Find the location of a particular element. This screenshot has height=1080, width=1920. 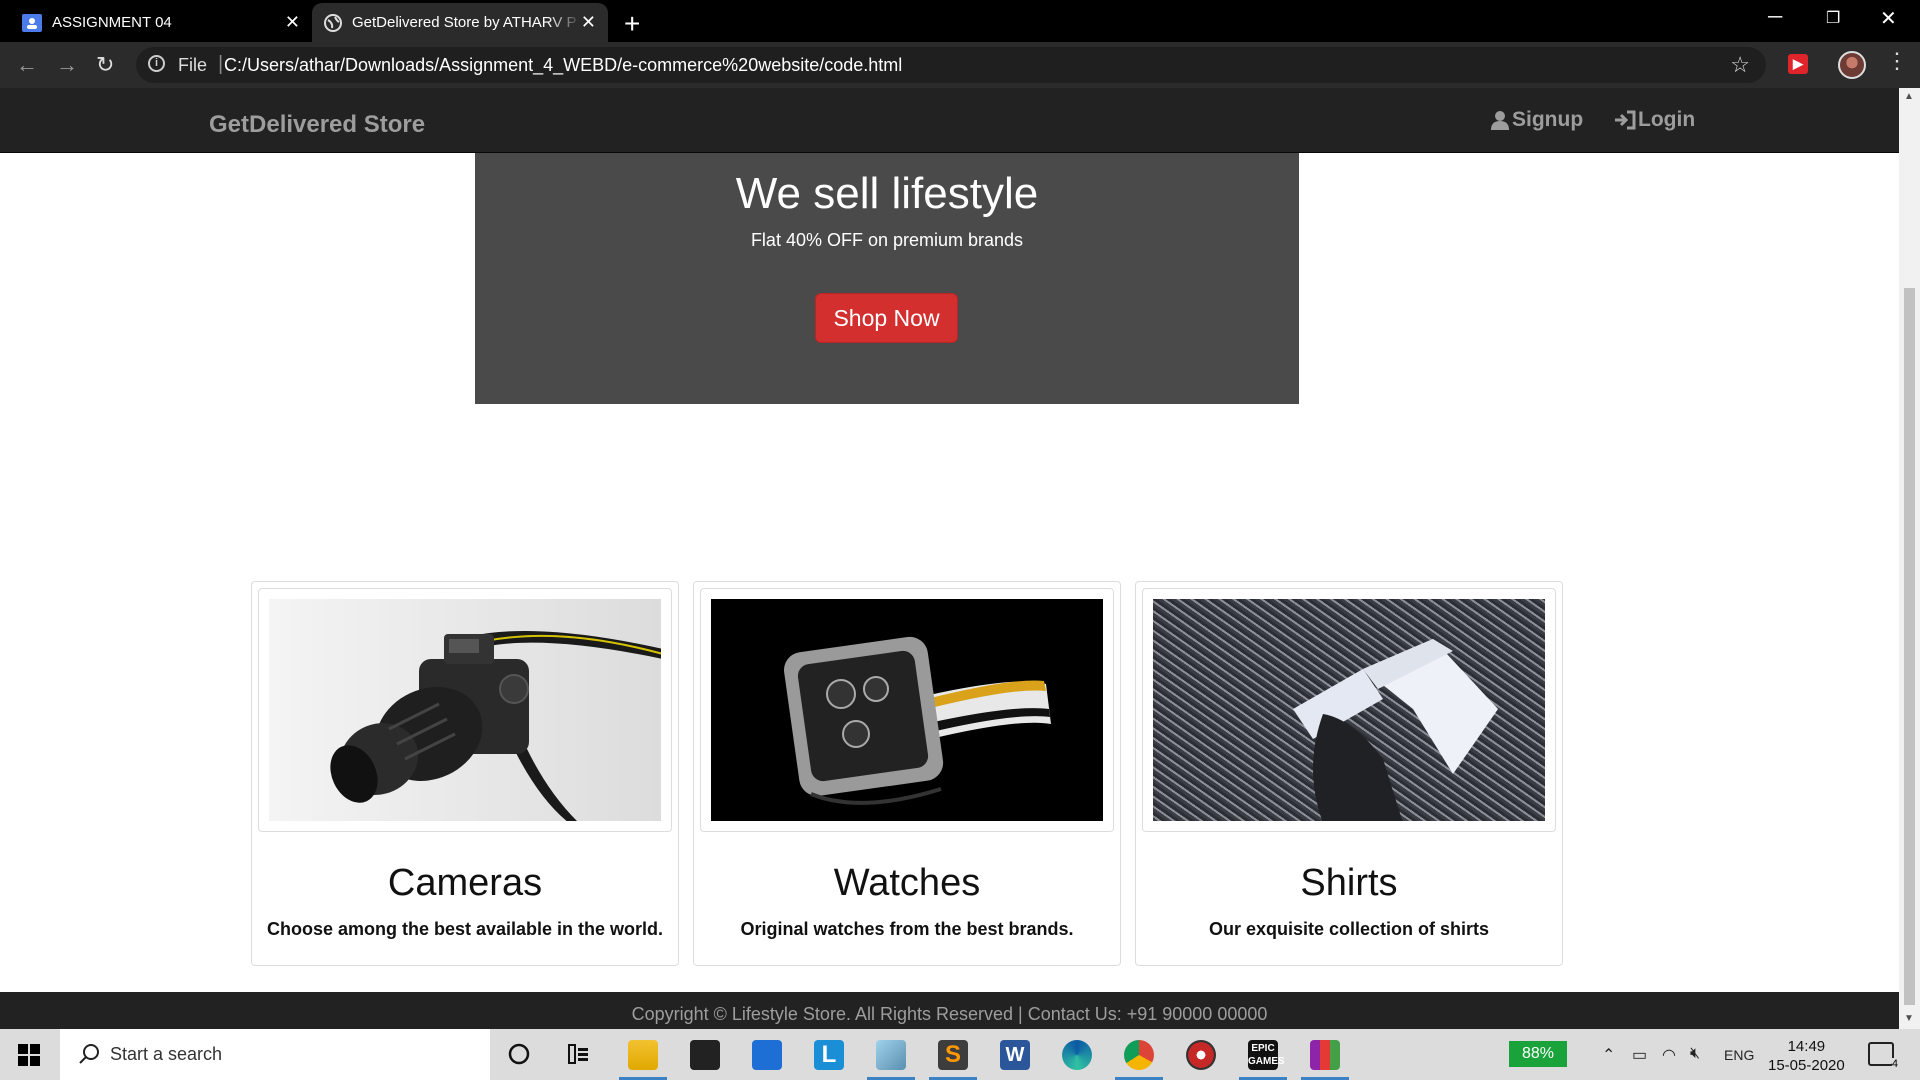

search-placeholder: Start a search is located at coordinates (166, 1054).